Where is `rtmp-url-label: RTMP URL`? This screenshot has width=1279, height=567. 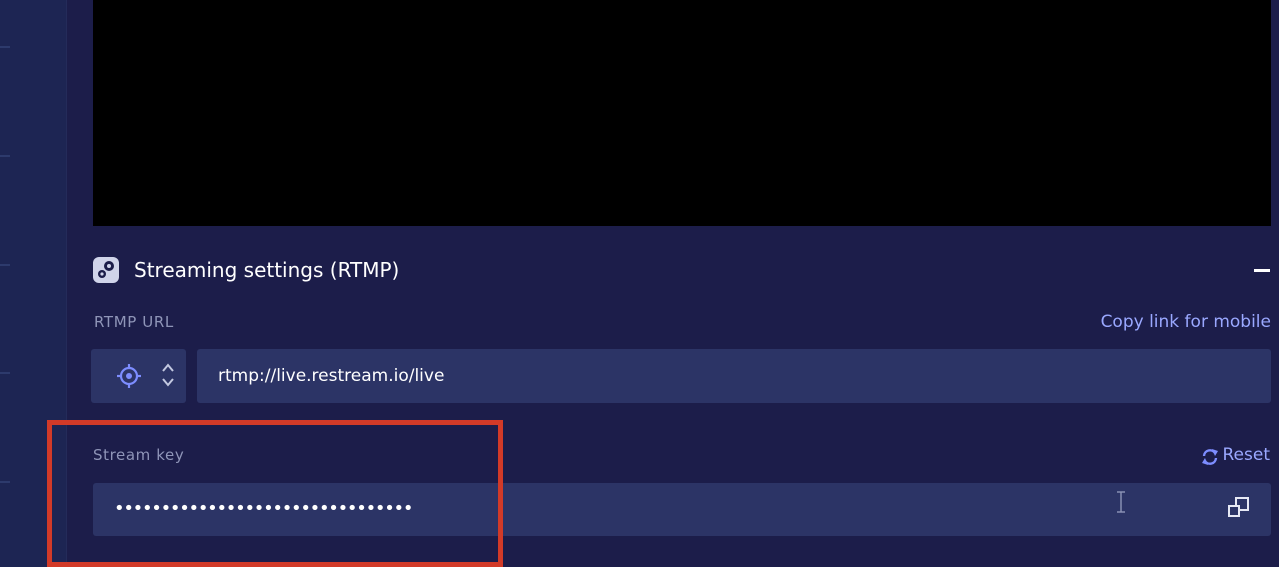 rtmp-url-label: RTMP URL is located at coordinates (134, 322).